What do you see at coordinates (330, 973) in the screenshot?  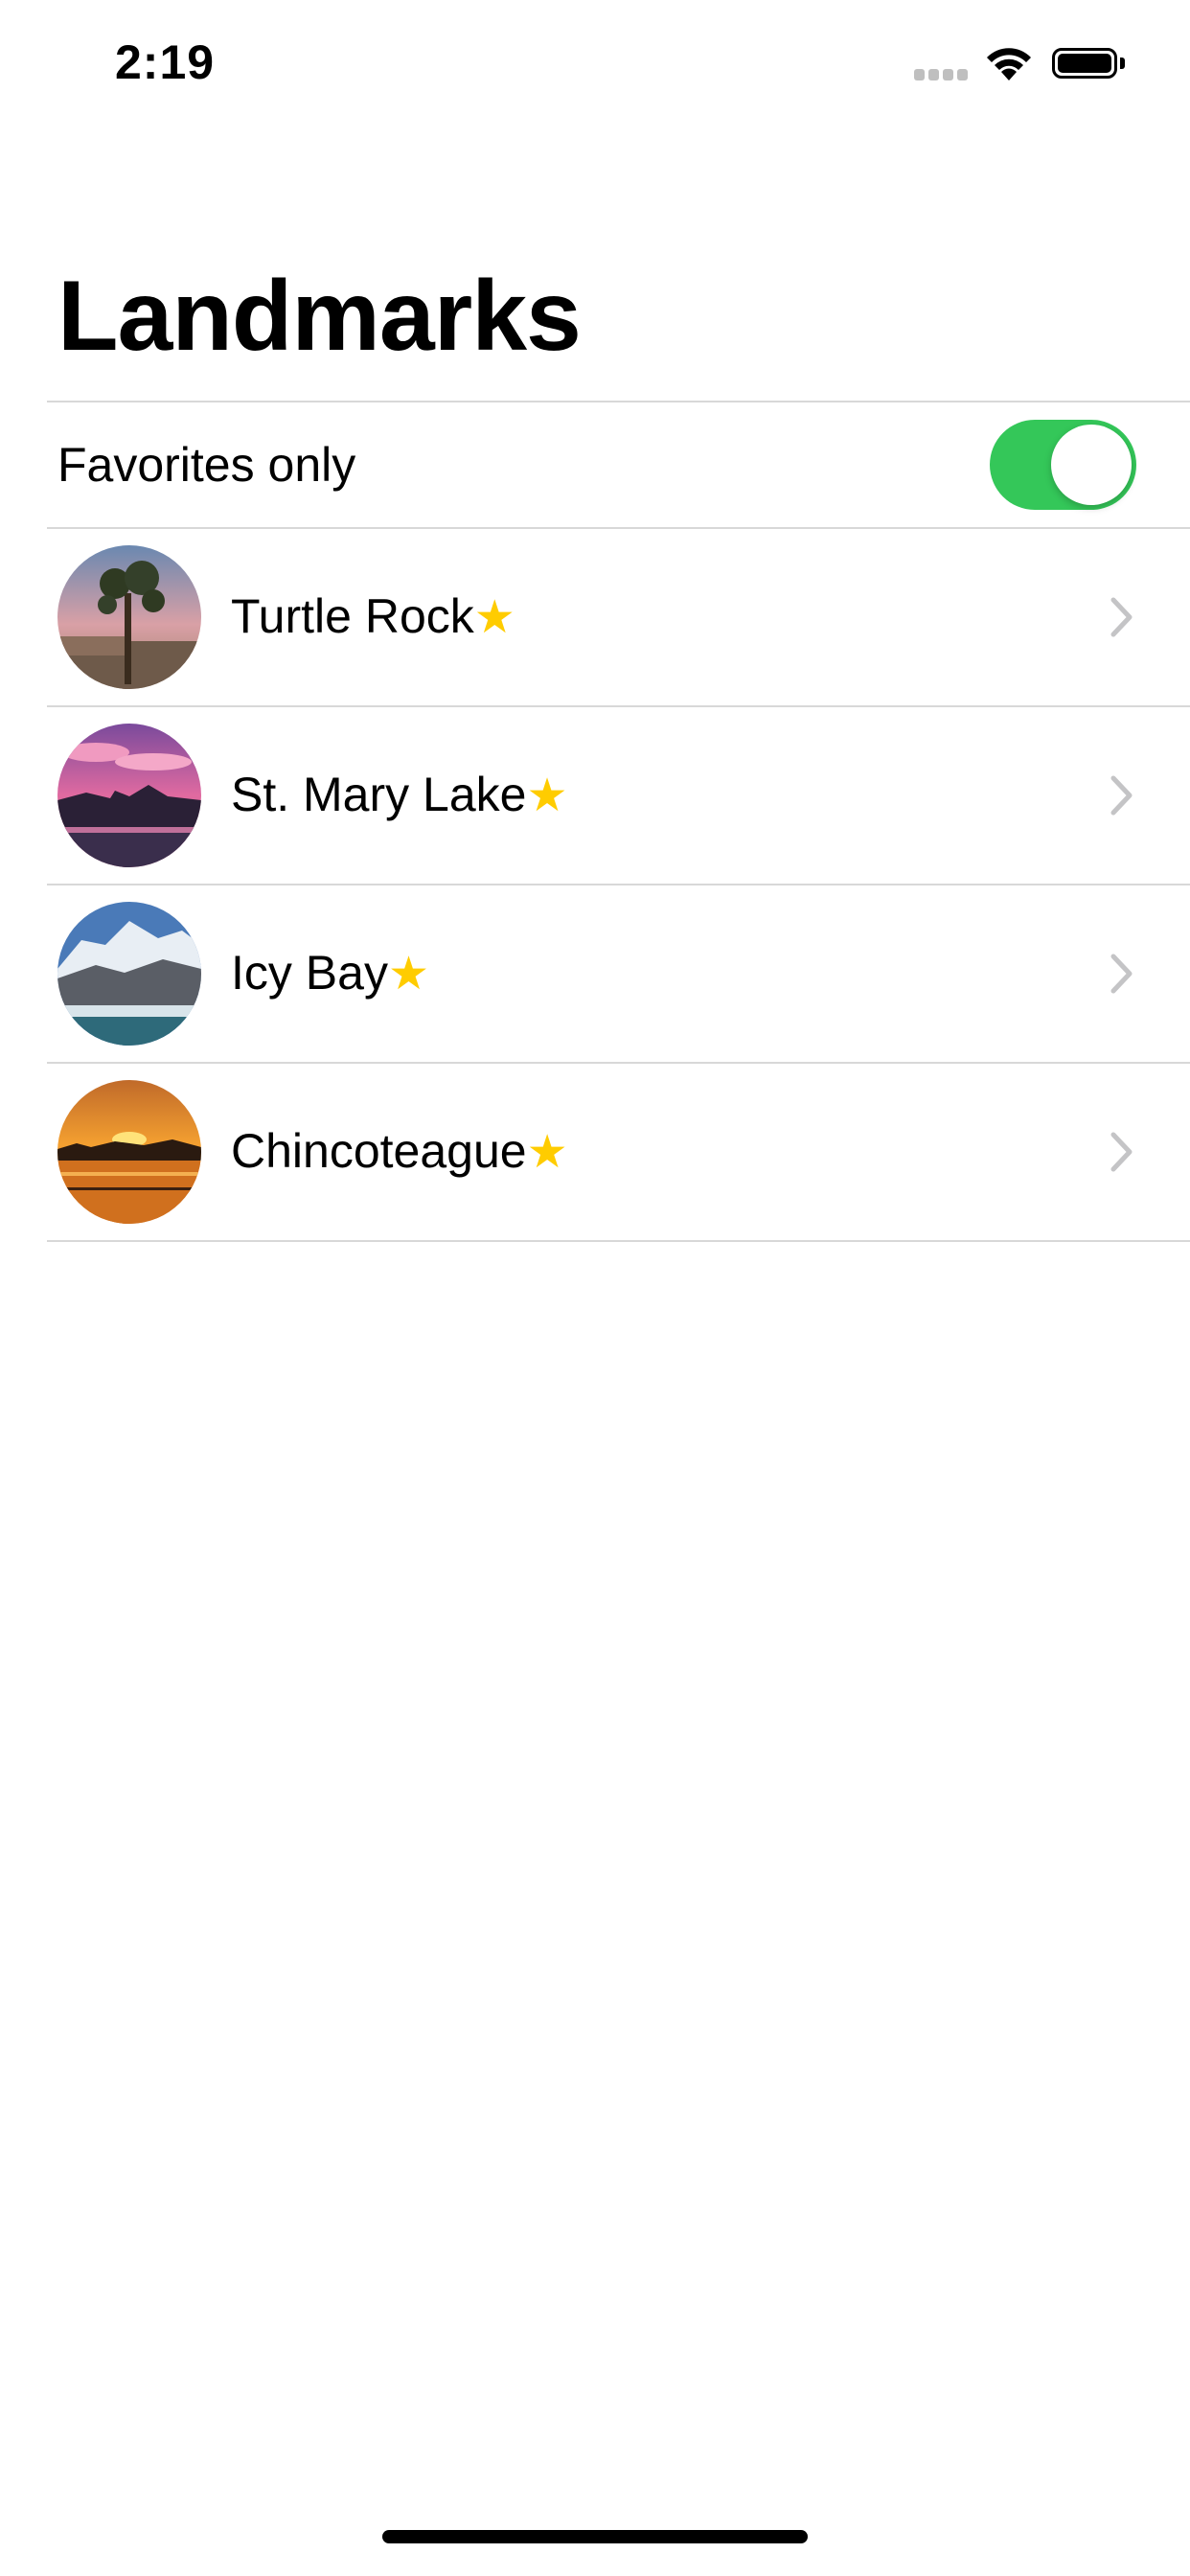 I see `landmark-name: Icy Bay★` at bounding box center [330, 973].